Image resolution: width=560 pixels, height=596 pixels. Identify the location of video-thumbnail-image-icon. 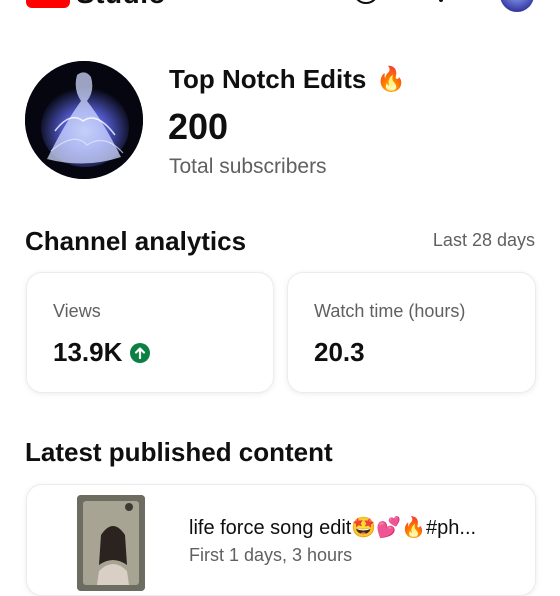
(111, 543).